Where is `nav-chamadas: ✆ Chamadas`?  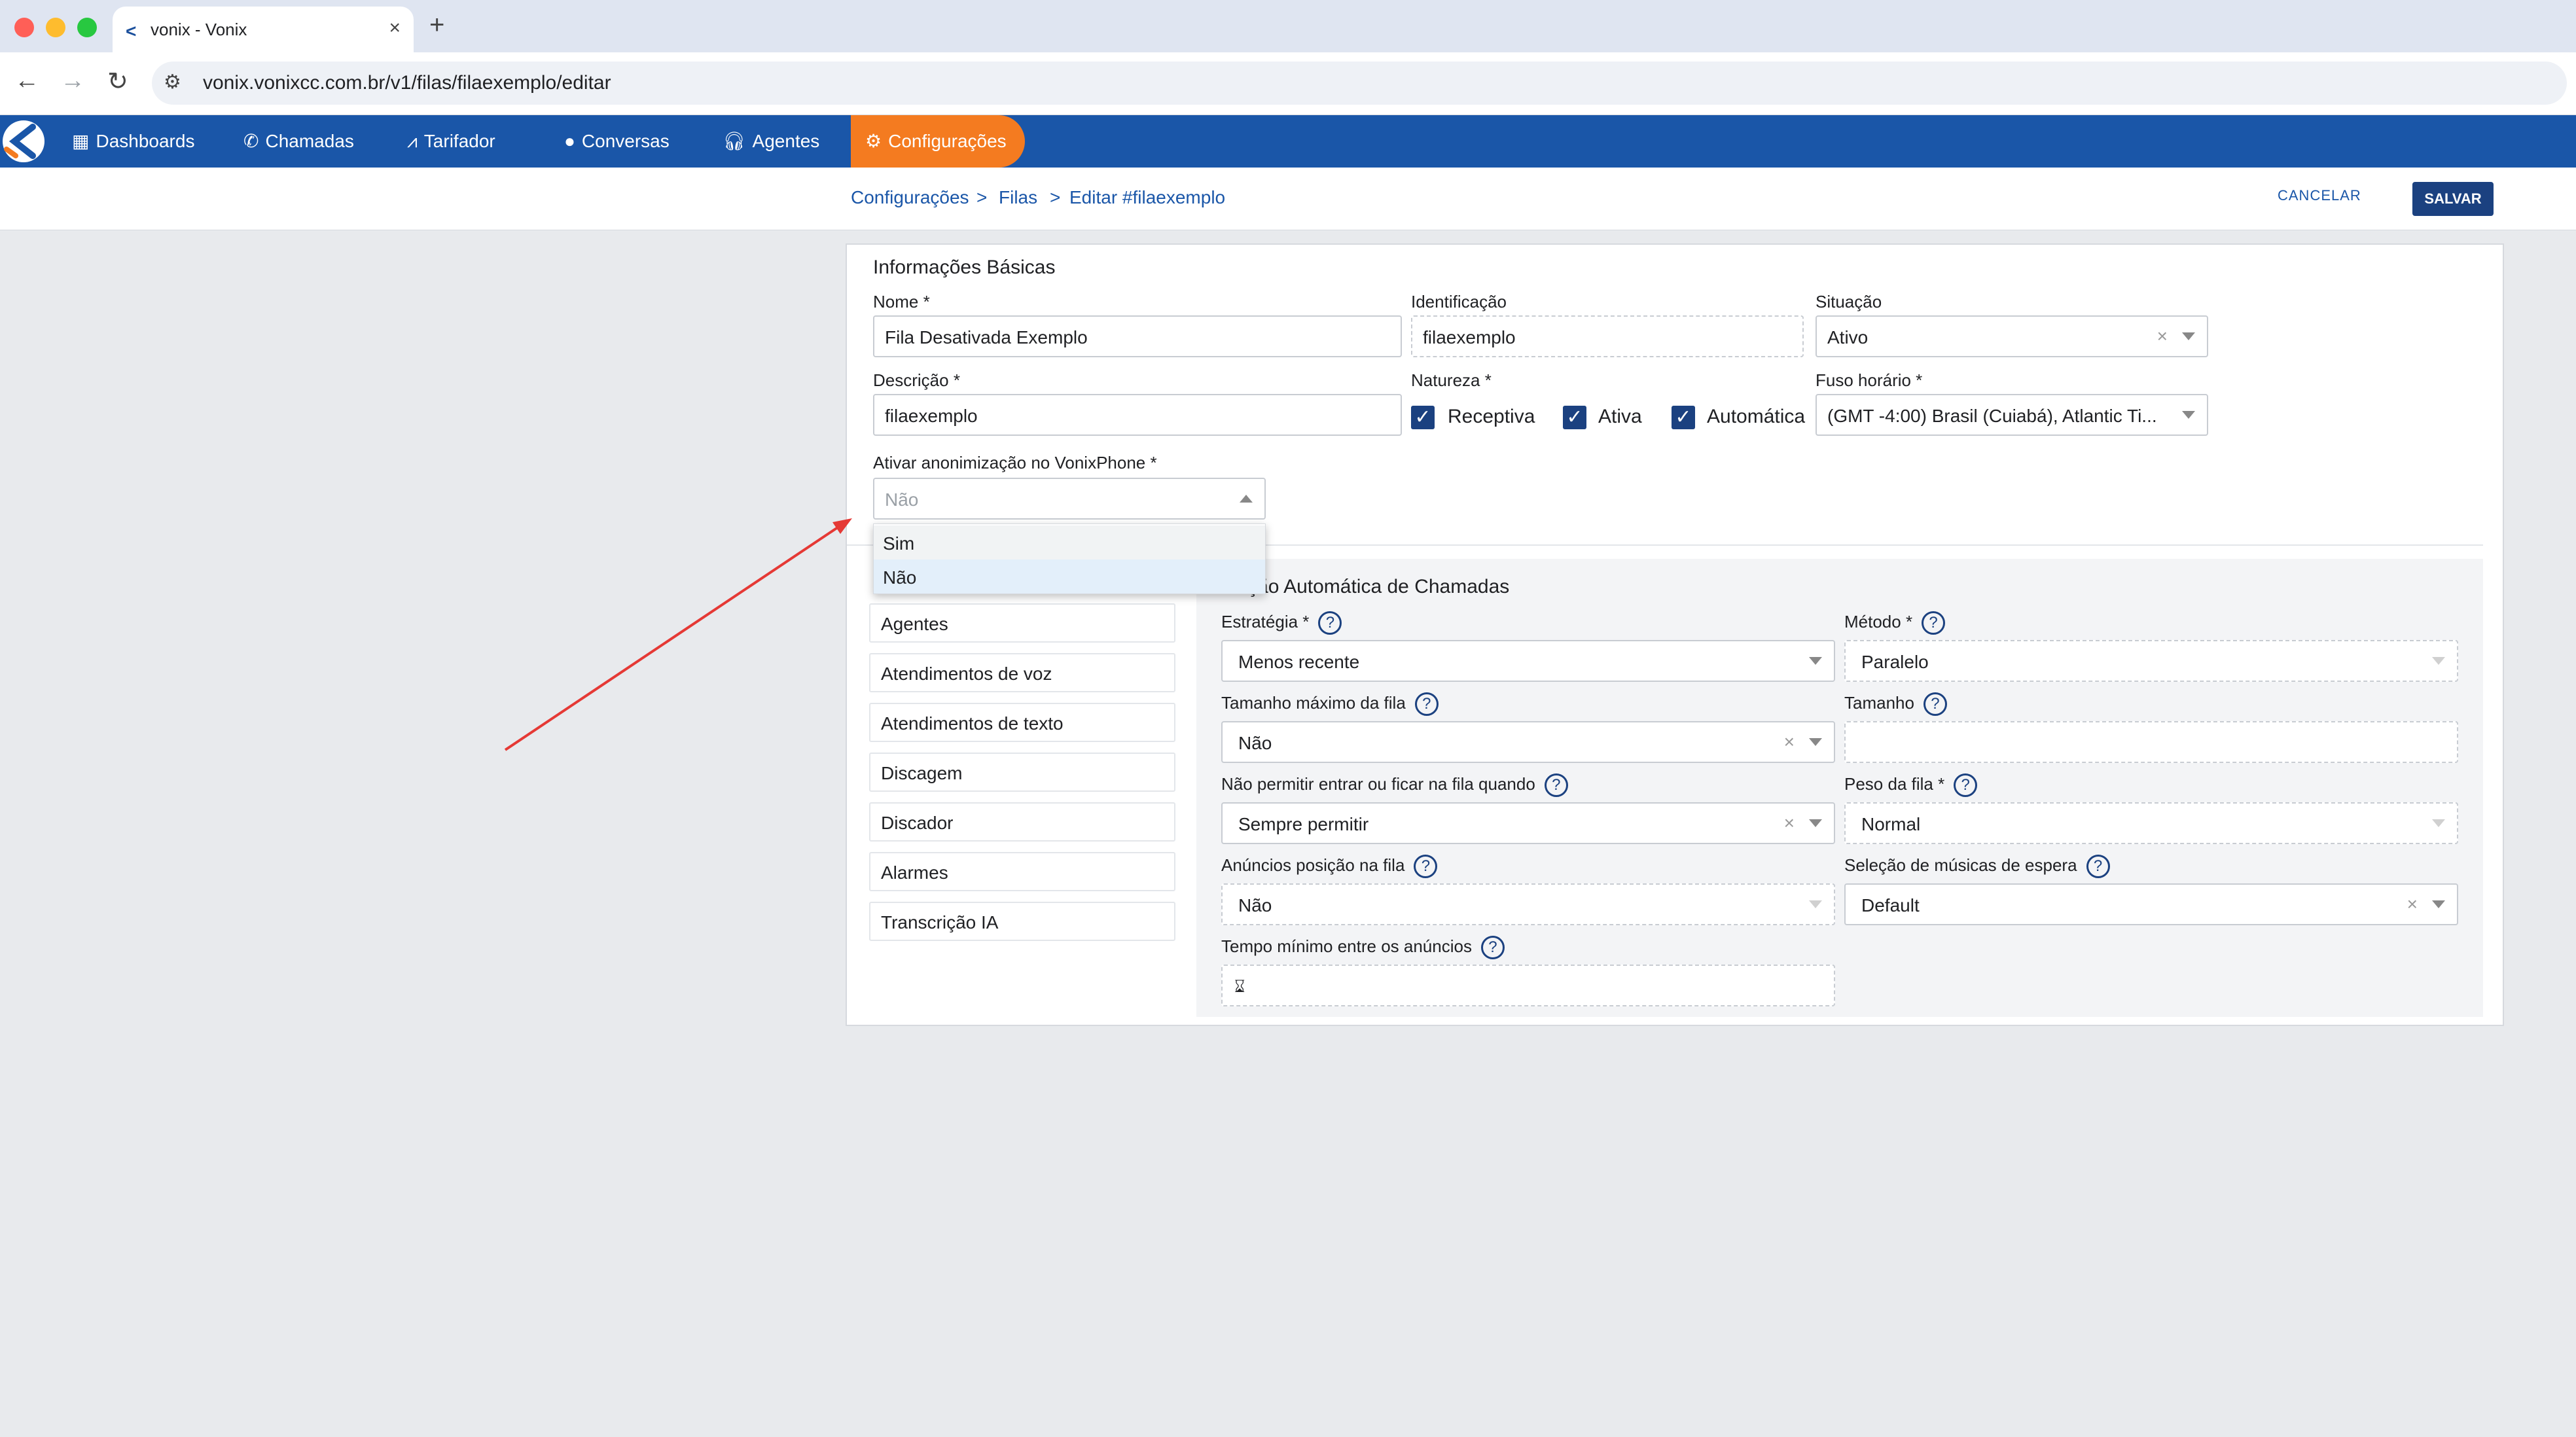 nav-chamadas: ✆ Chamadas is located at coordinates (298, 141).